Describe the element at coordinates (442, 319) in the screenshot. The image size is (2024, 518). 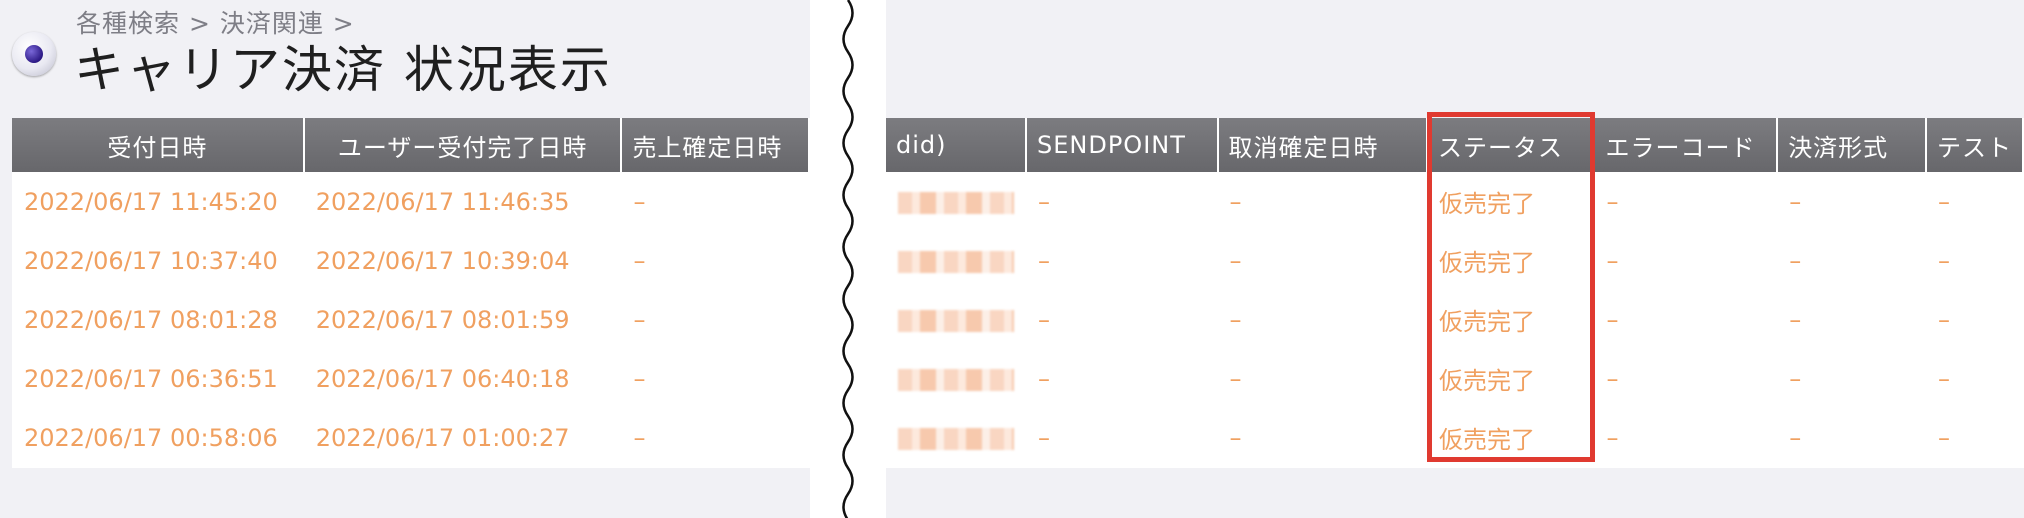
I see `cell-user-completed-datetime: 2022/06/17 08:01:59` at that location.